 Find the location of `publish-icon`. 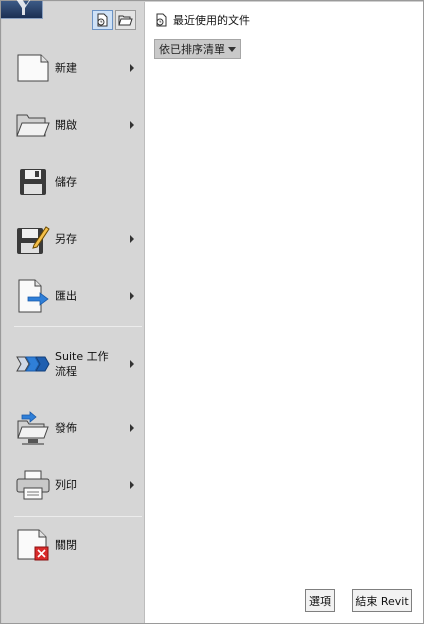

publish-icon is located at coordinates (33, 428).